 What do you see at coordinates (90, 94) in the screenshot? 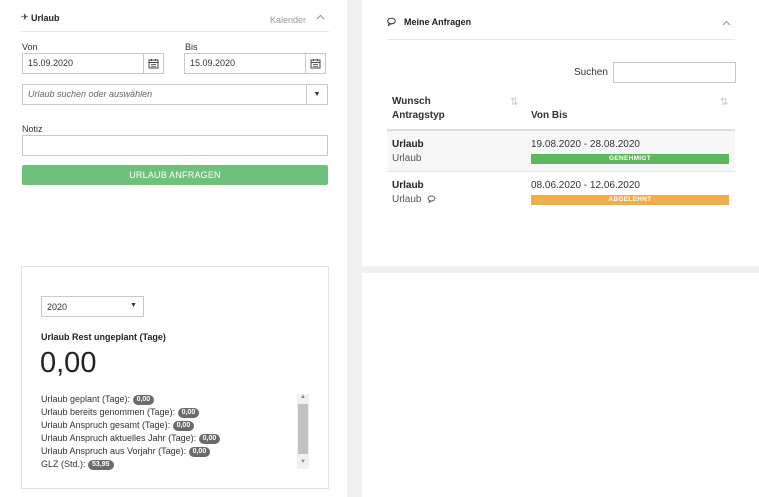
I see `urlaub-select-placeholder: Urlaub suchen oder auswählen` at bounding box center [90, 94].